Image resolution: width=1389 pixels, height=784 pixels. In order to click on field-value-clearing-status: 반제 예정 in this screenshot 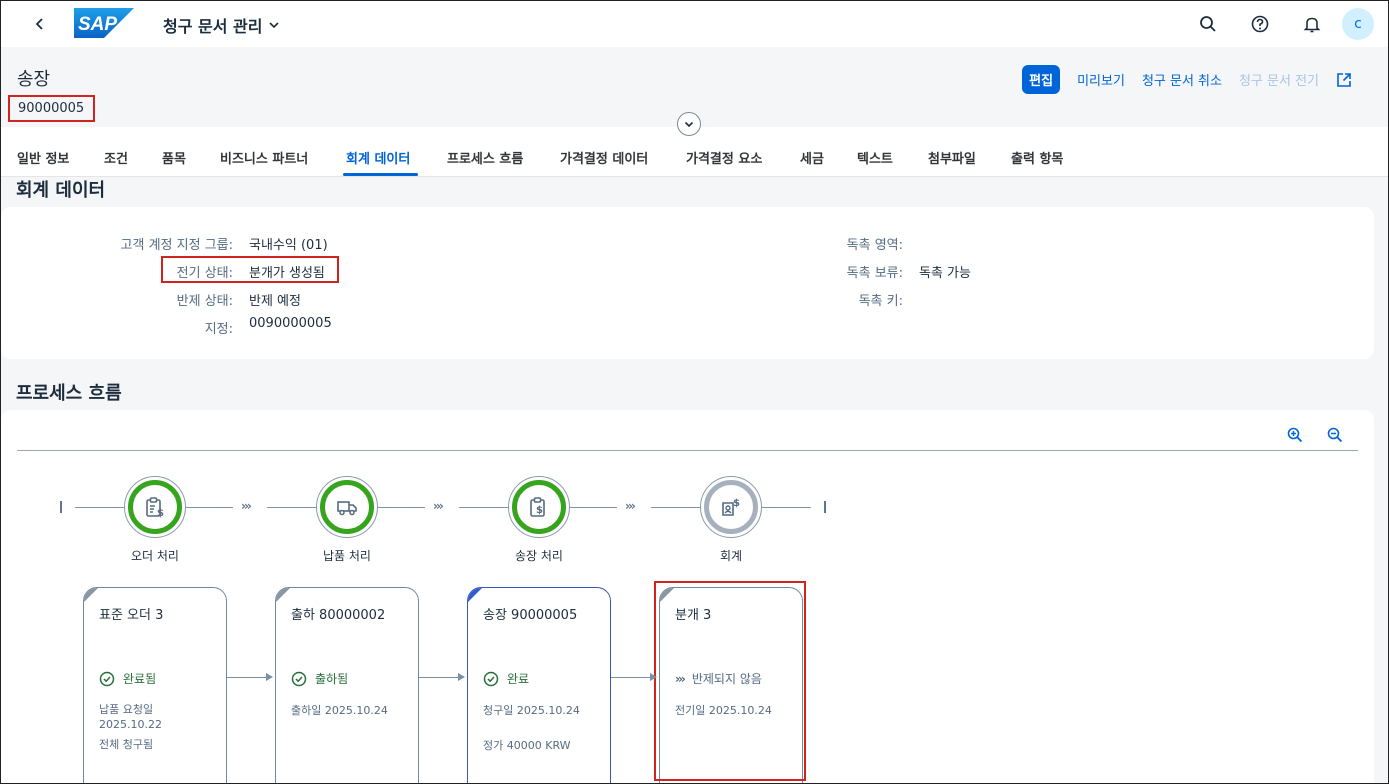, I will do `click(275, 301)`.